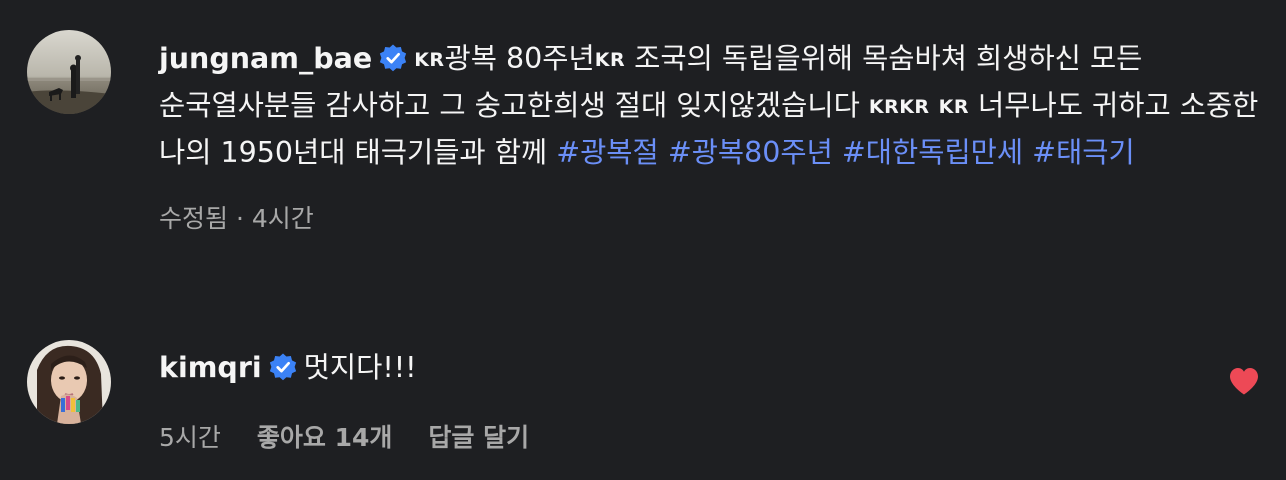 The width and height of the screenshot is (1286, 480). I want to click on comment-text: kimqri 멋지다!!!, so click(659, 368).